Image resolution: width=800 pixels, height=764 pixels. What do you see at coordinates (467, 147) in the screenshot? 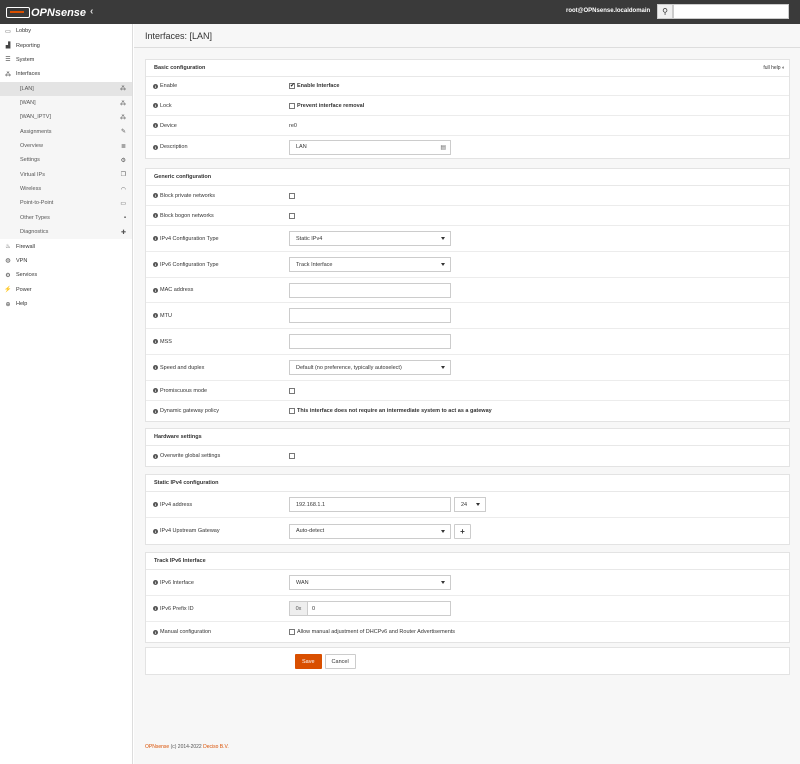
I see `row-description: i Description LAN ▤` at bounding box center [467, 147].